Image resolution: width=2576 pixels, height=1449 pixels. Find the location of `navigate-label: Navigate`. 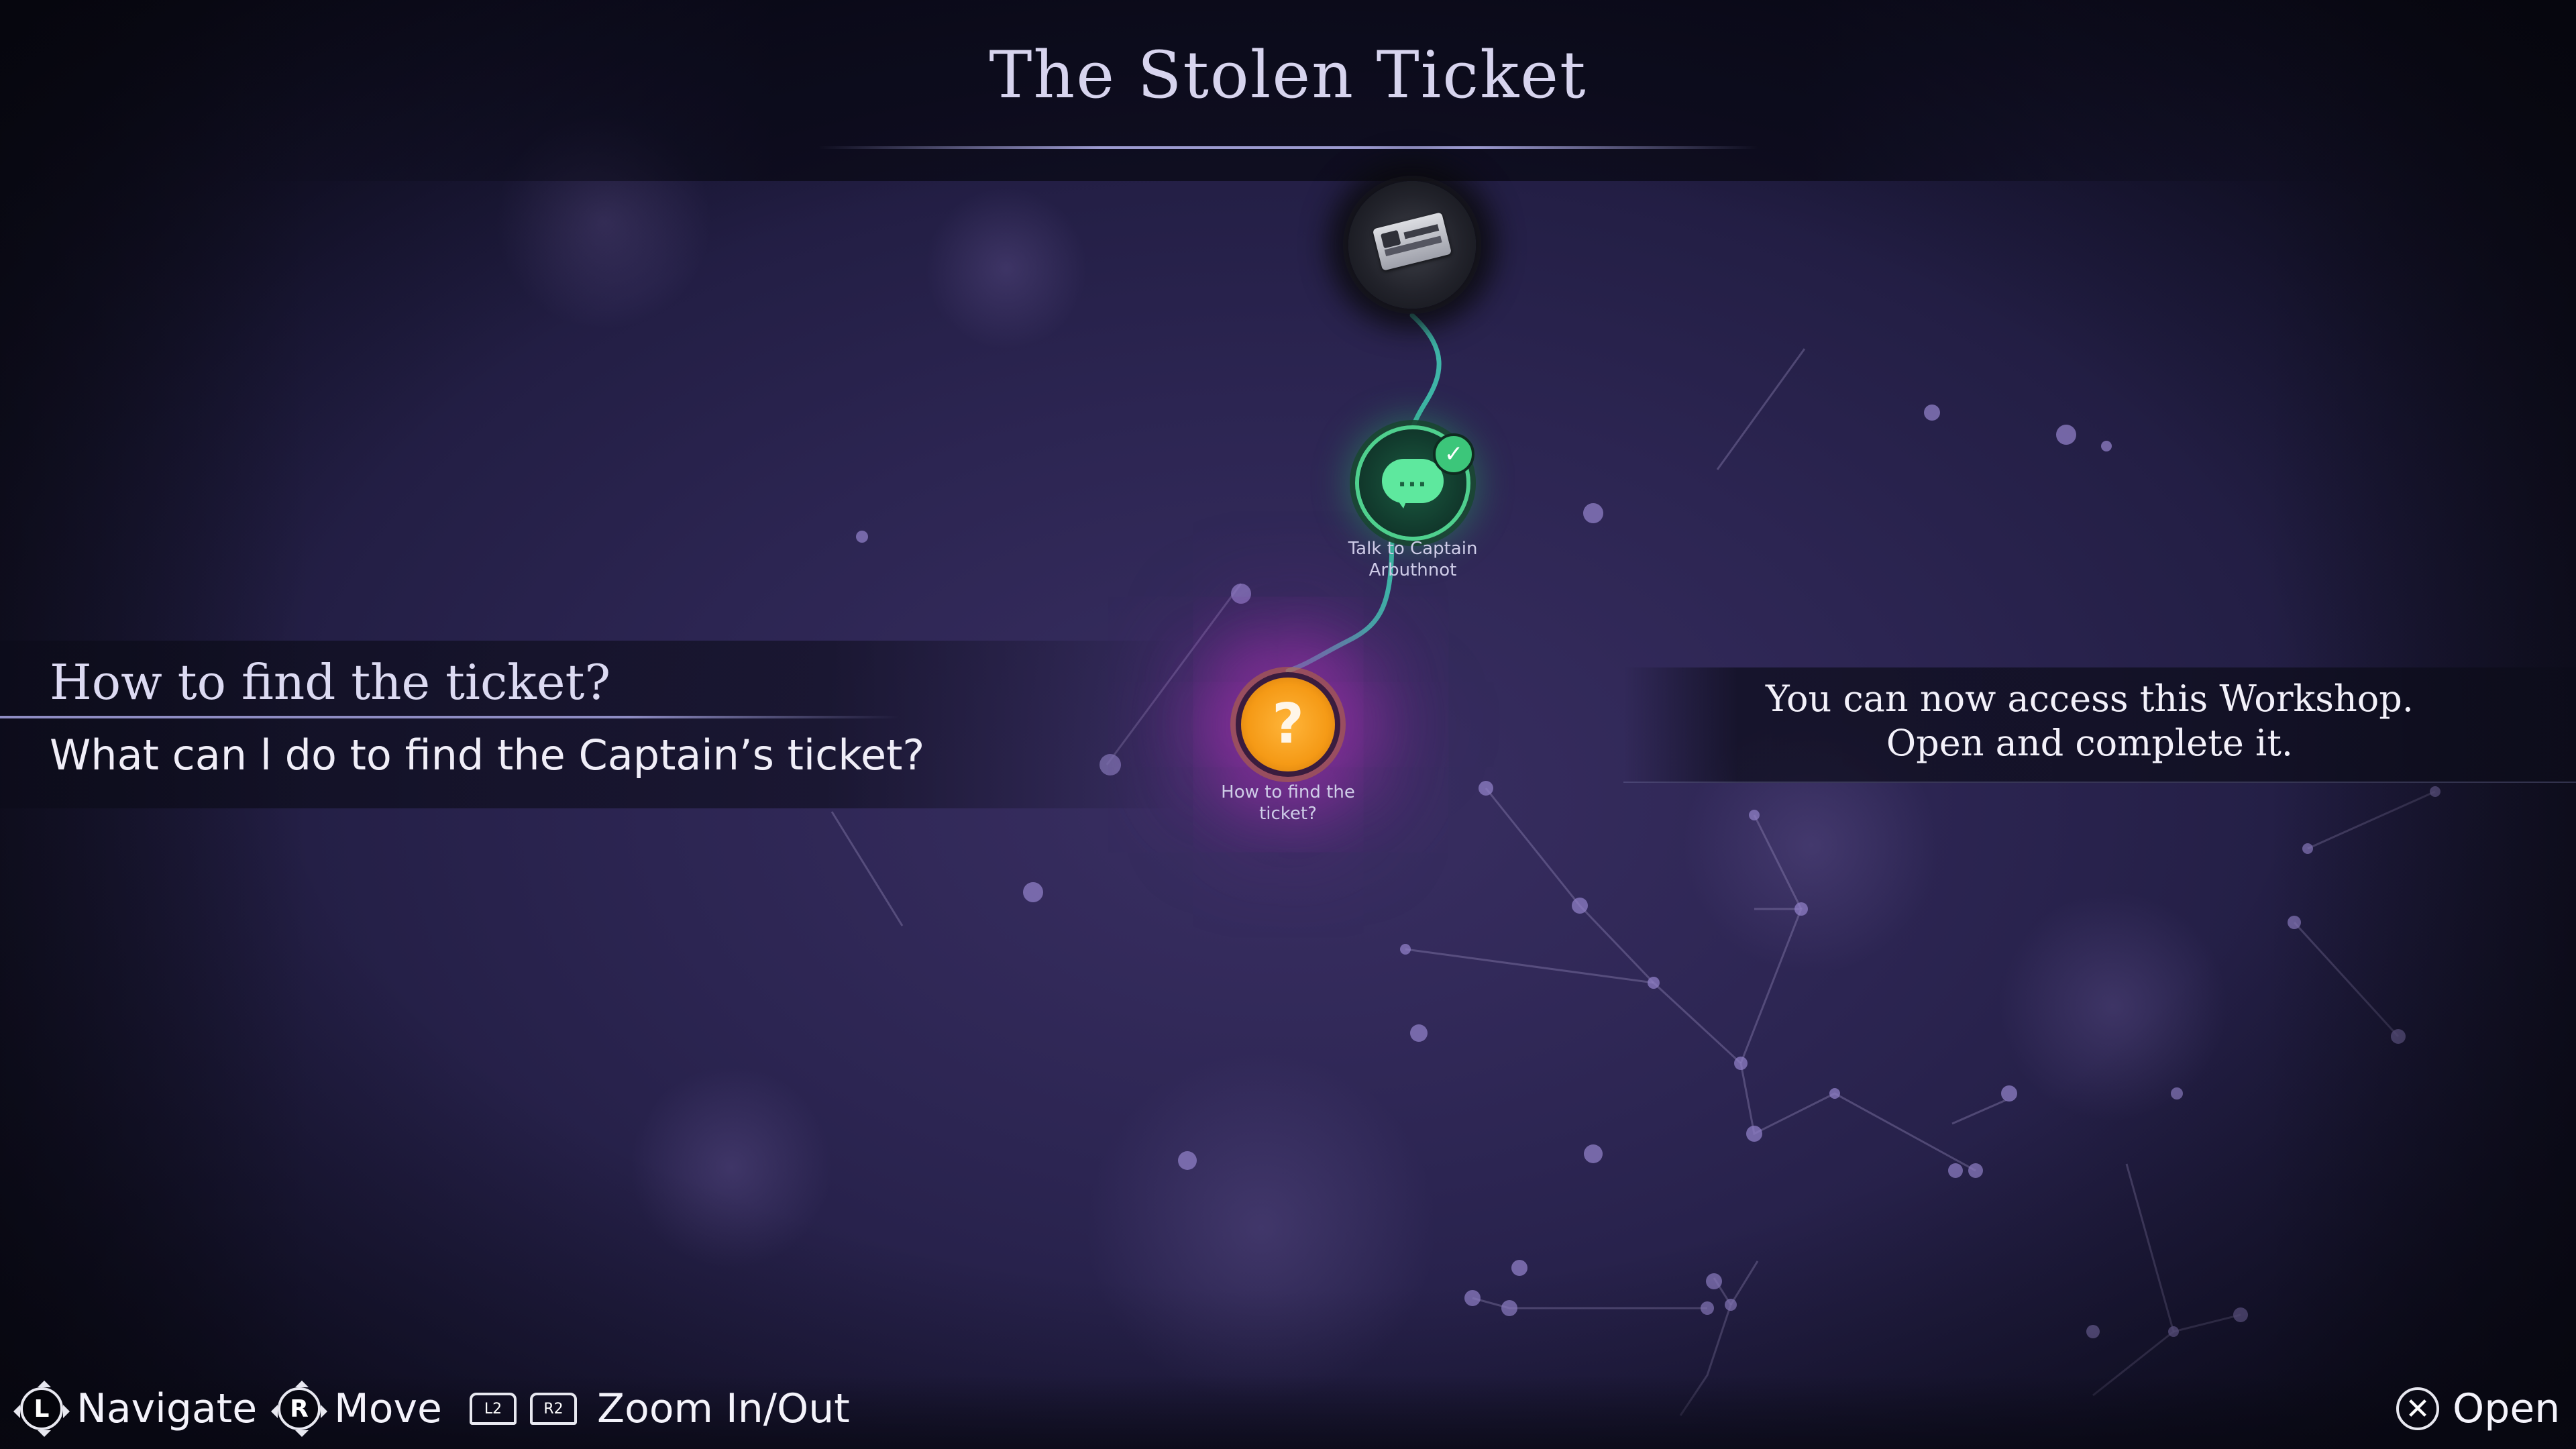

navigate-label: Navigate is located at coordinates (167, 1408).